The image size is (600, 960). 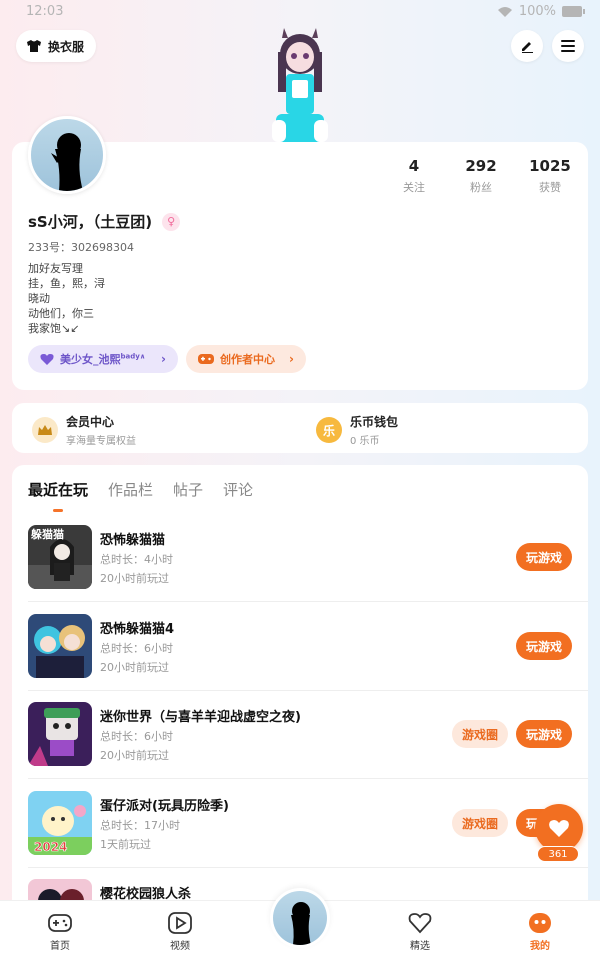 I want to click on tab-comments: 评论, so click(x=238, y=489).